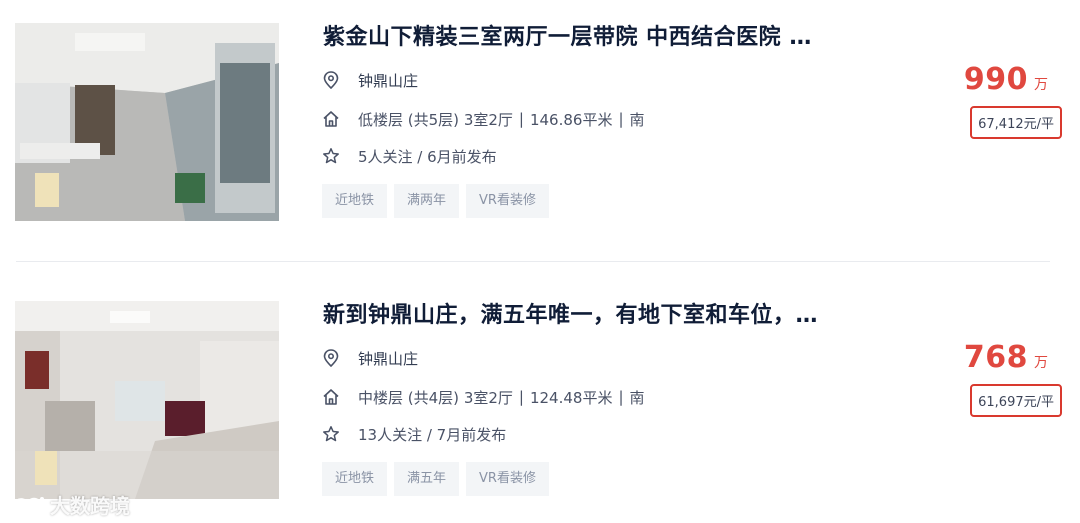  Describe the element at coordinates (432, 434) in the screenshot. I see `follow-text: 13人关注 / 7月前发布` at that location.